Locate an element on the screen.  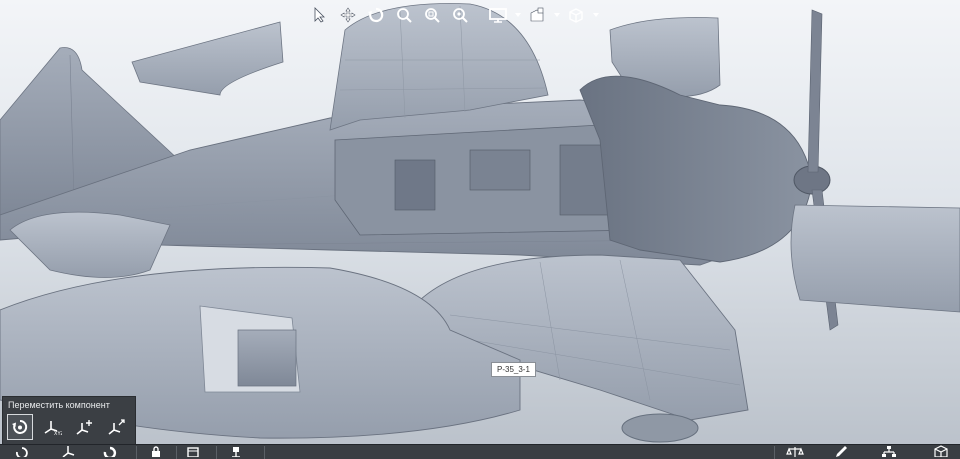
landing-wheel is located at coordinates (660, 428).